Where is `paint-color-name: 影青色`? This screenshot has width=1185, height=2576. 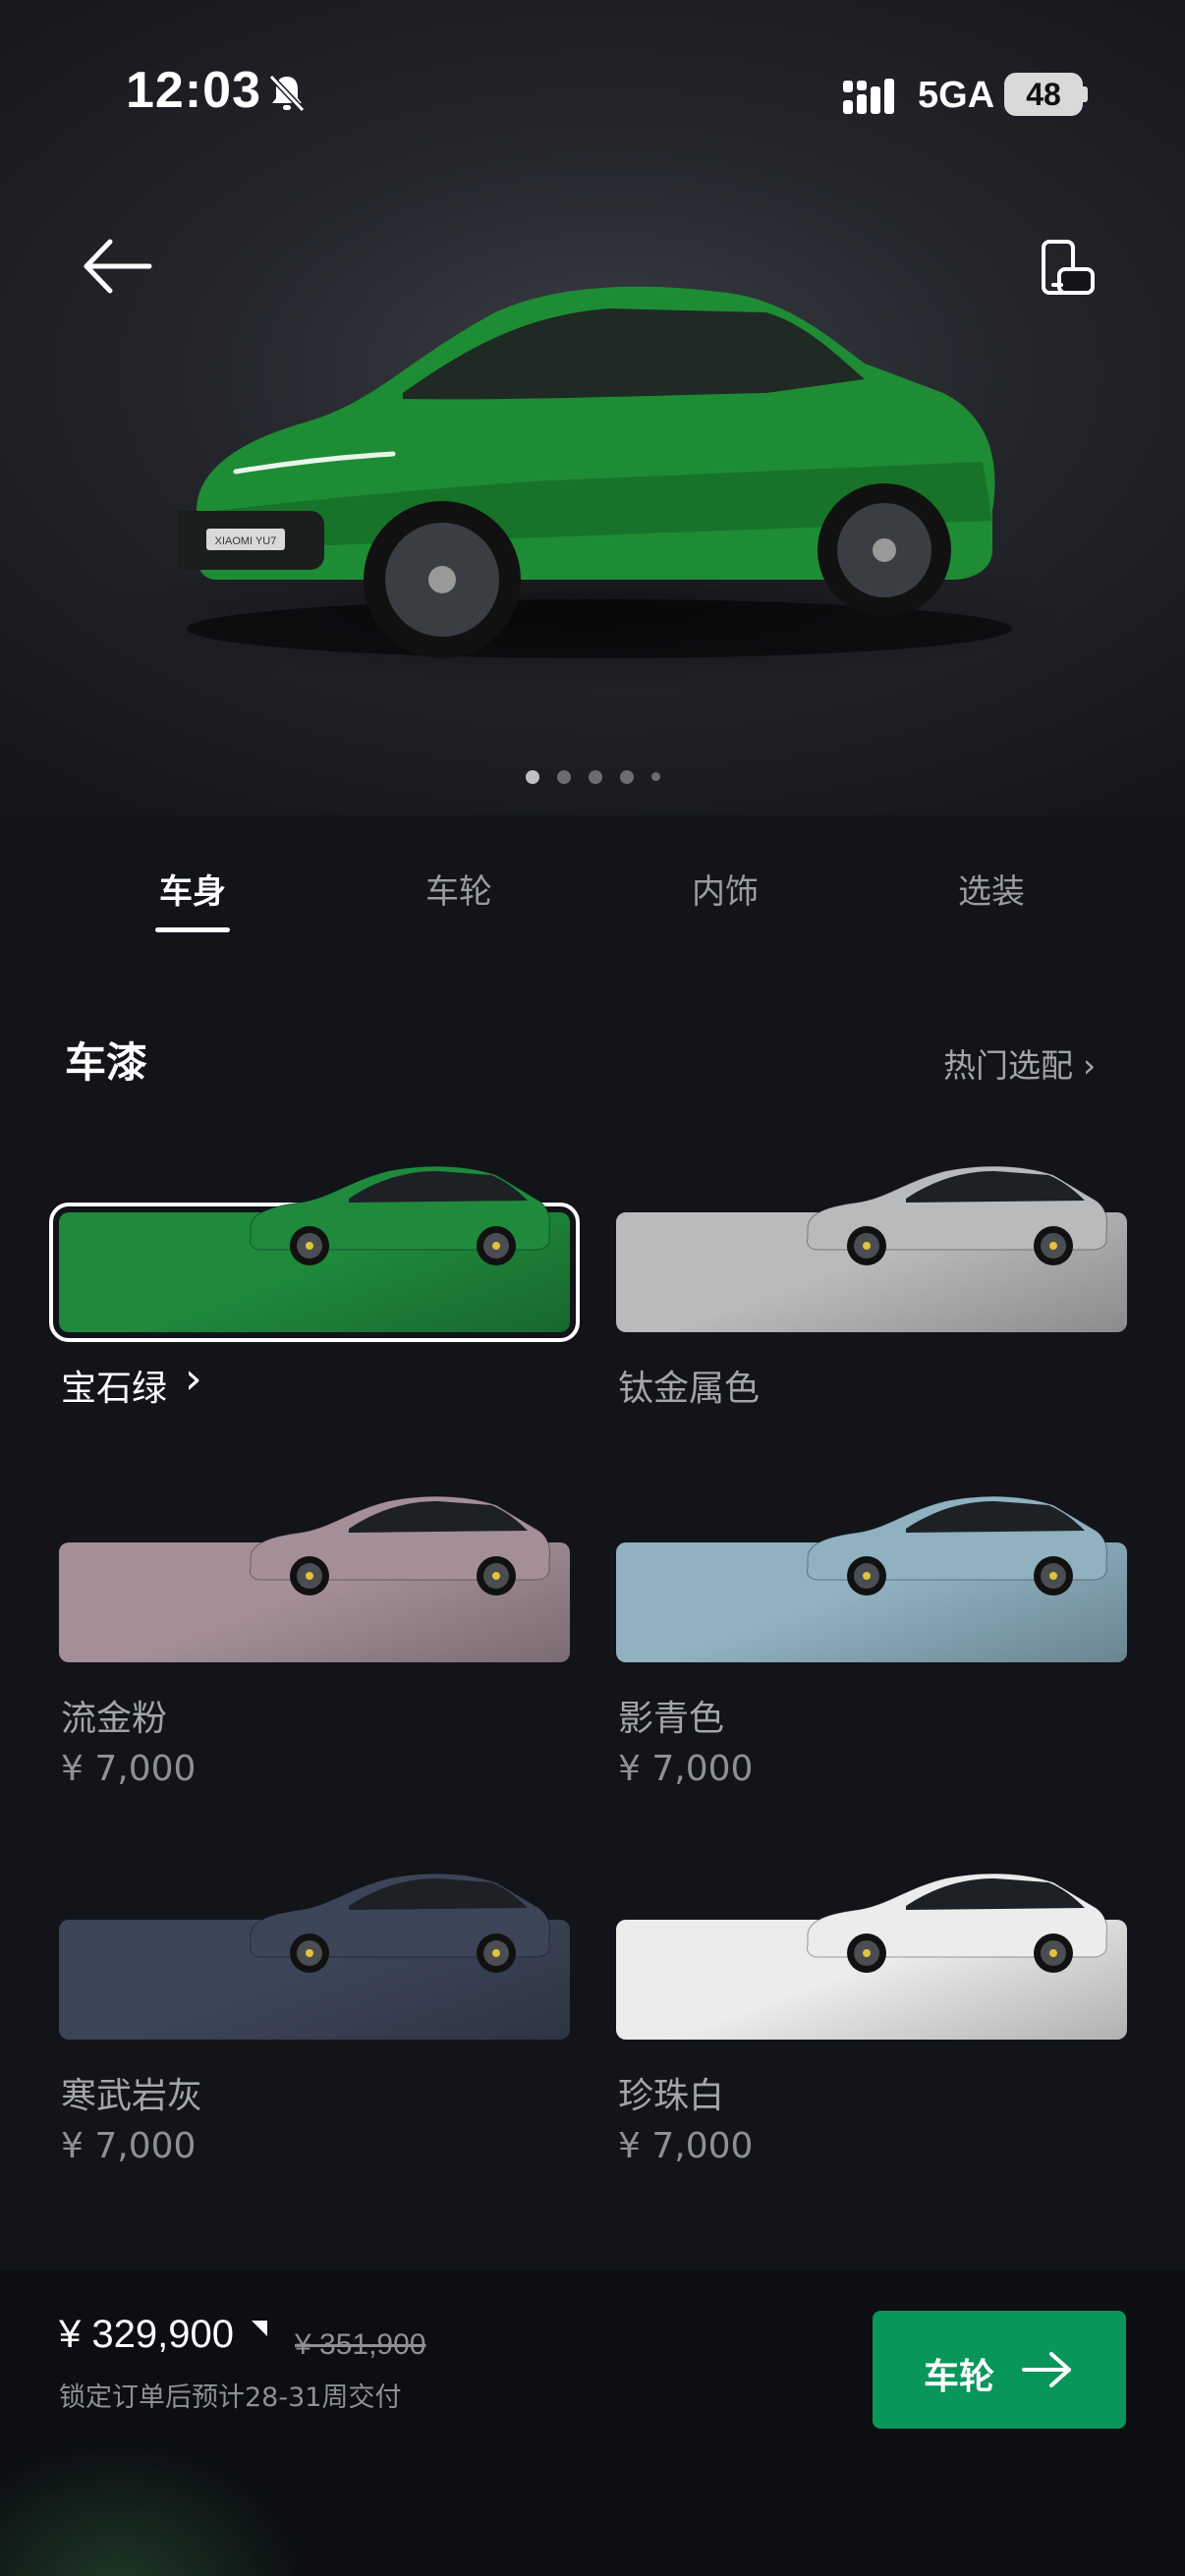
paint-color-name: 影青色 is located at coordinates (672, 1719).